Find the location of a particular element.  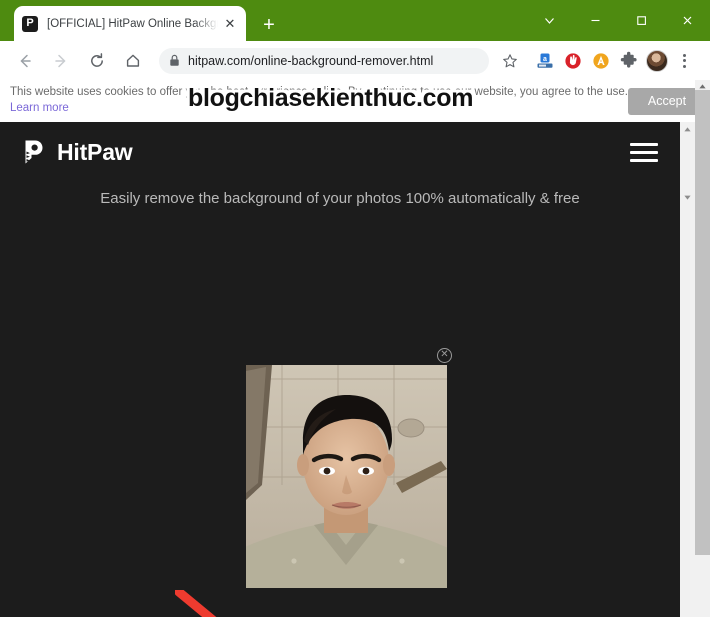

selfie-photo-image is located at coordinates (346, 476).